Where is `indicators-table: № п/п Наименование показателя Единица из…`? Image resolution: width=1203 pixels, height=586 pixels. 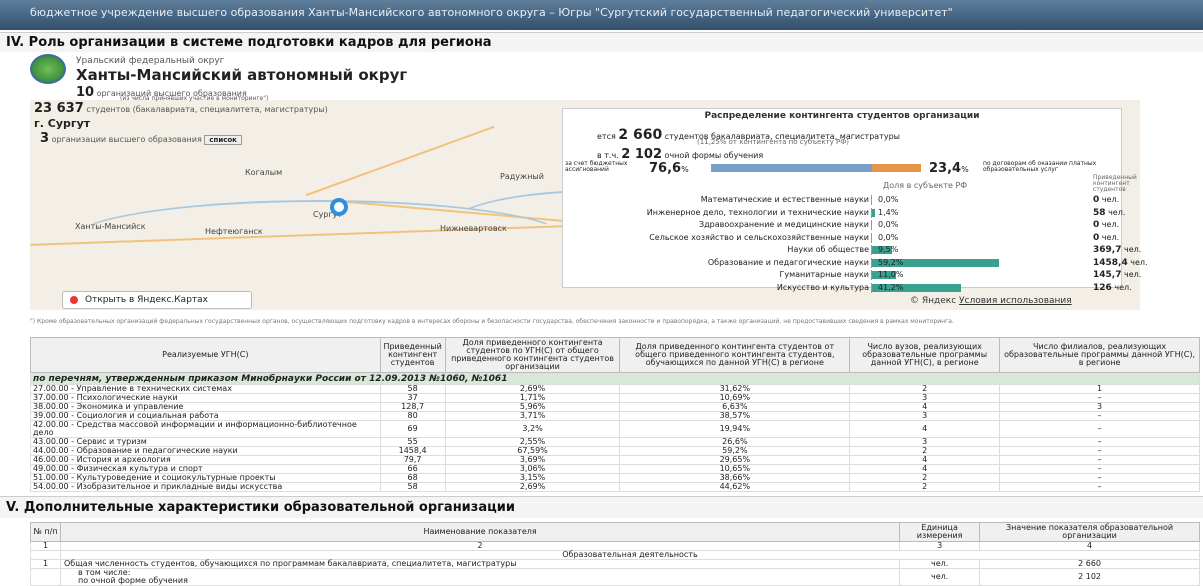 indicators-table: № п/п Наименование показателя Единица из… is located at coordinates (615, 554).